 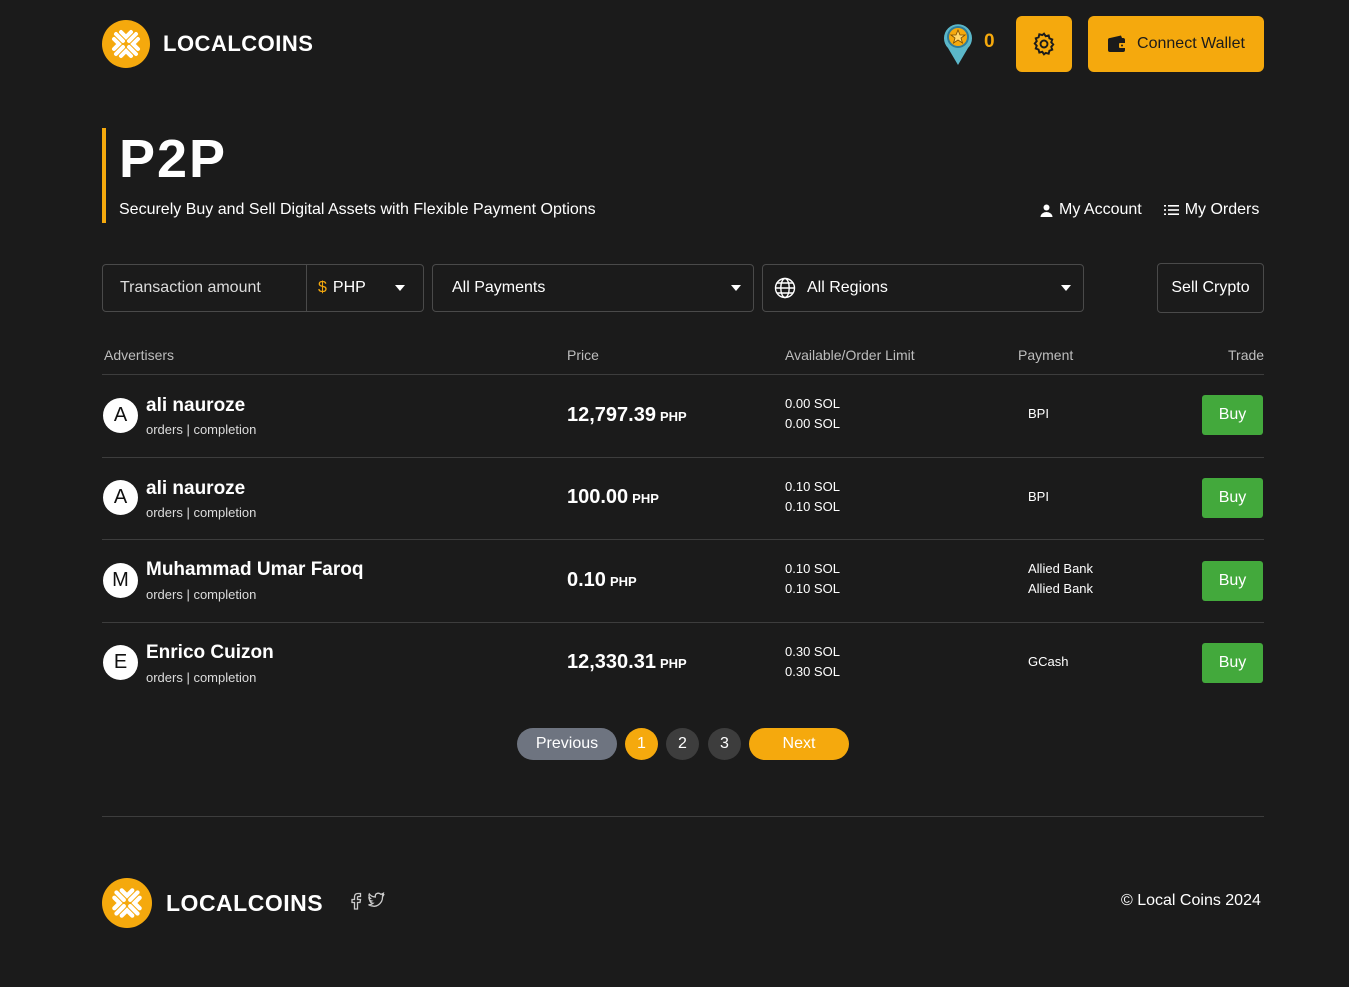 I want to click on avatar: E, so click(x=120, y=662).